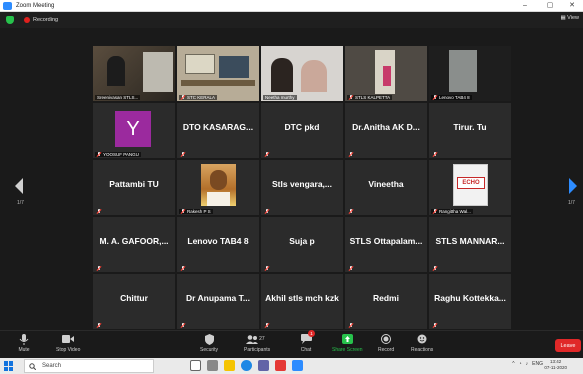  Describe the element at coordinates (572, 6) in the screenshot. I see `close-button: ✕` at that location.